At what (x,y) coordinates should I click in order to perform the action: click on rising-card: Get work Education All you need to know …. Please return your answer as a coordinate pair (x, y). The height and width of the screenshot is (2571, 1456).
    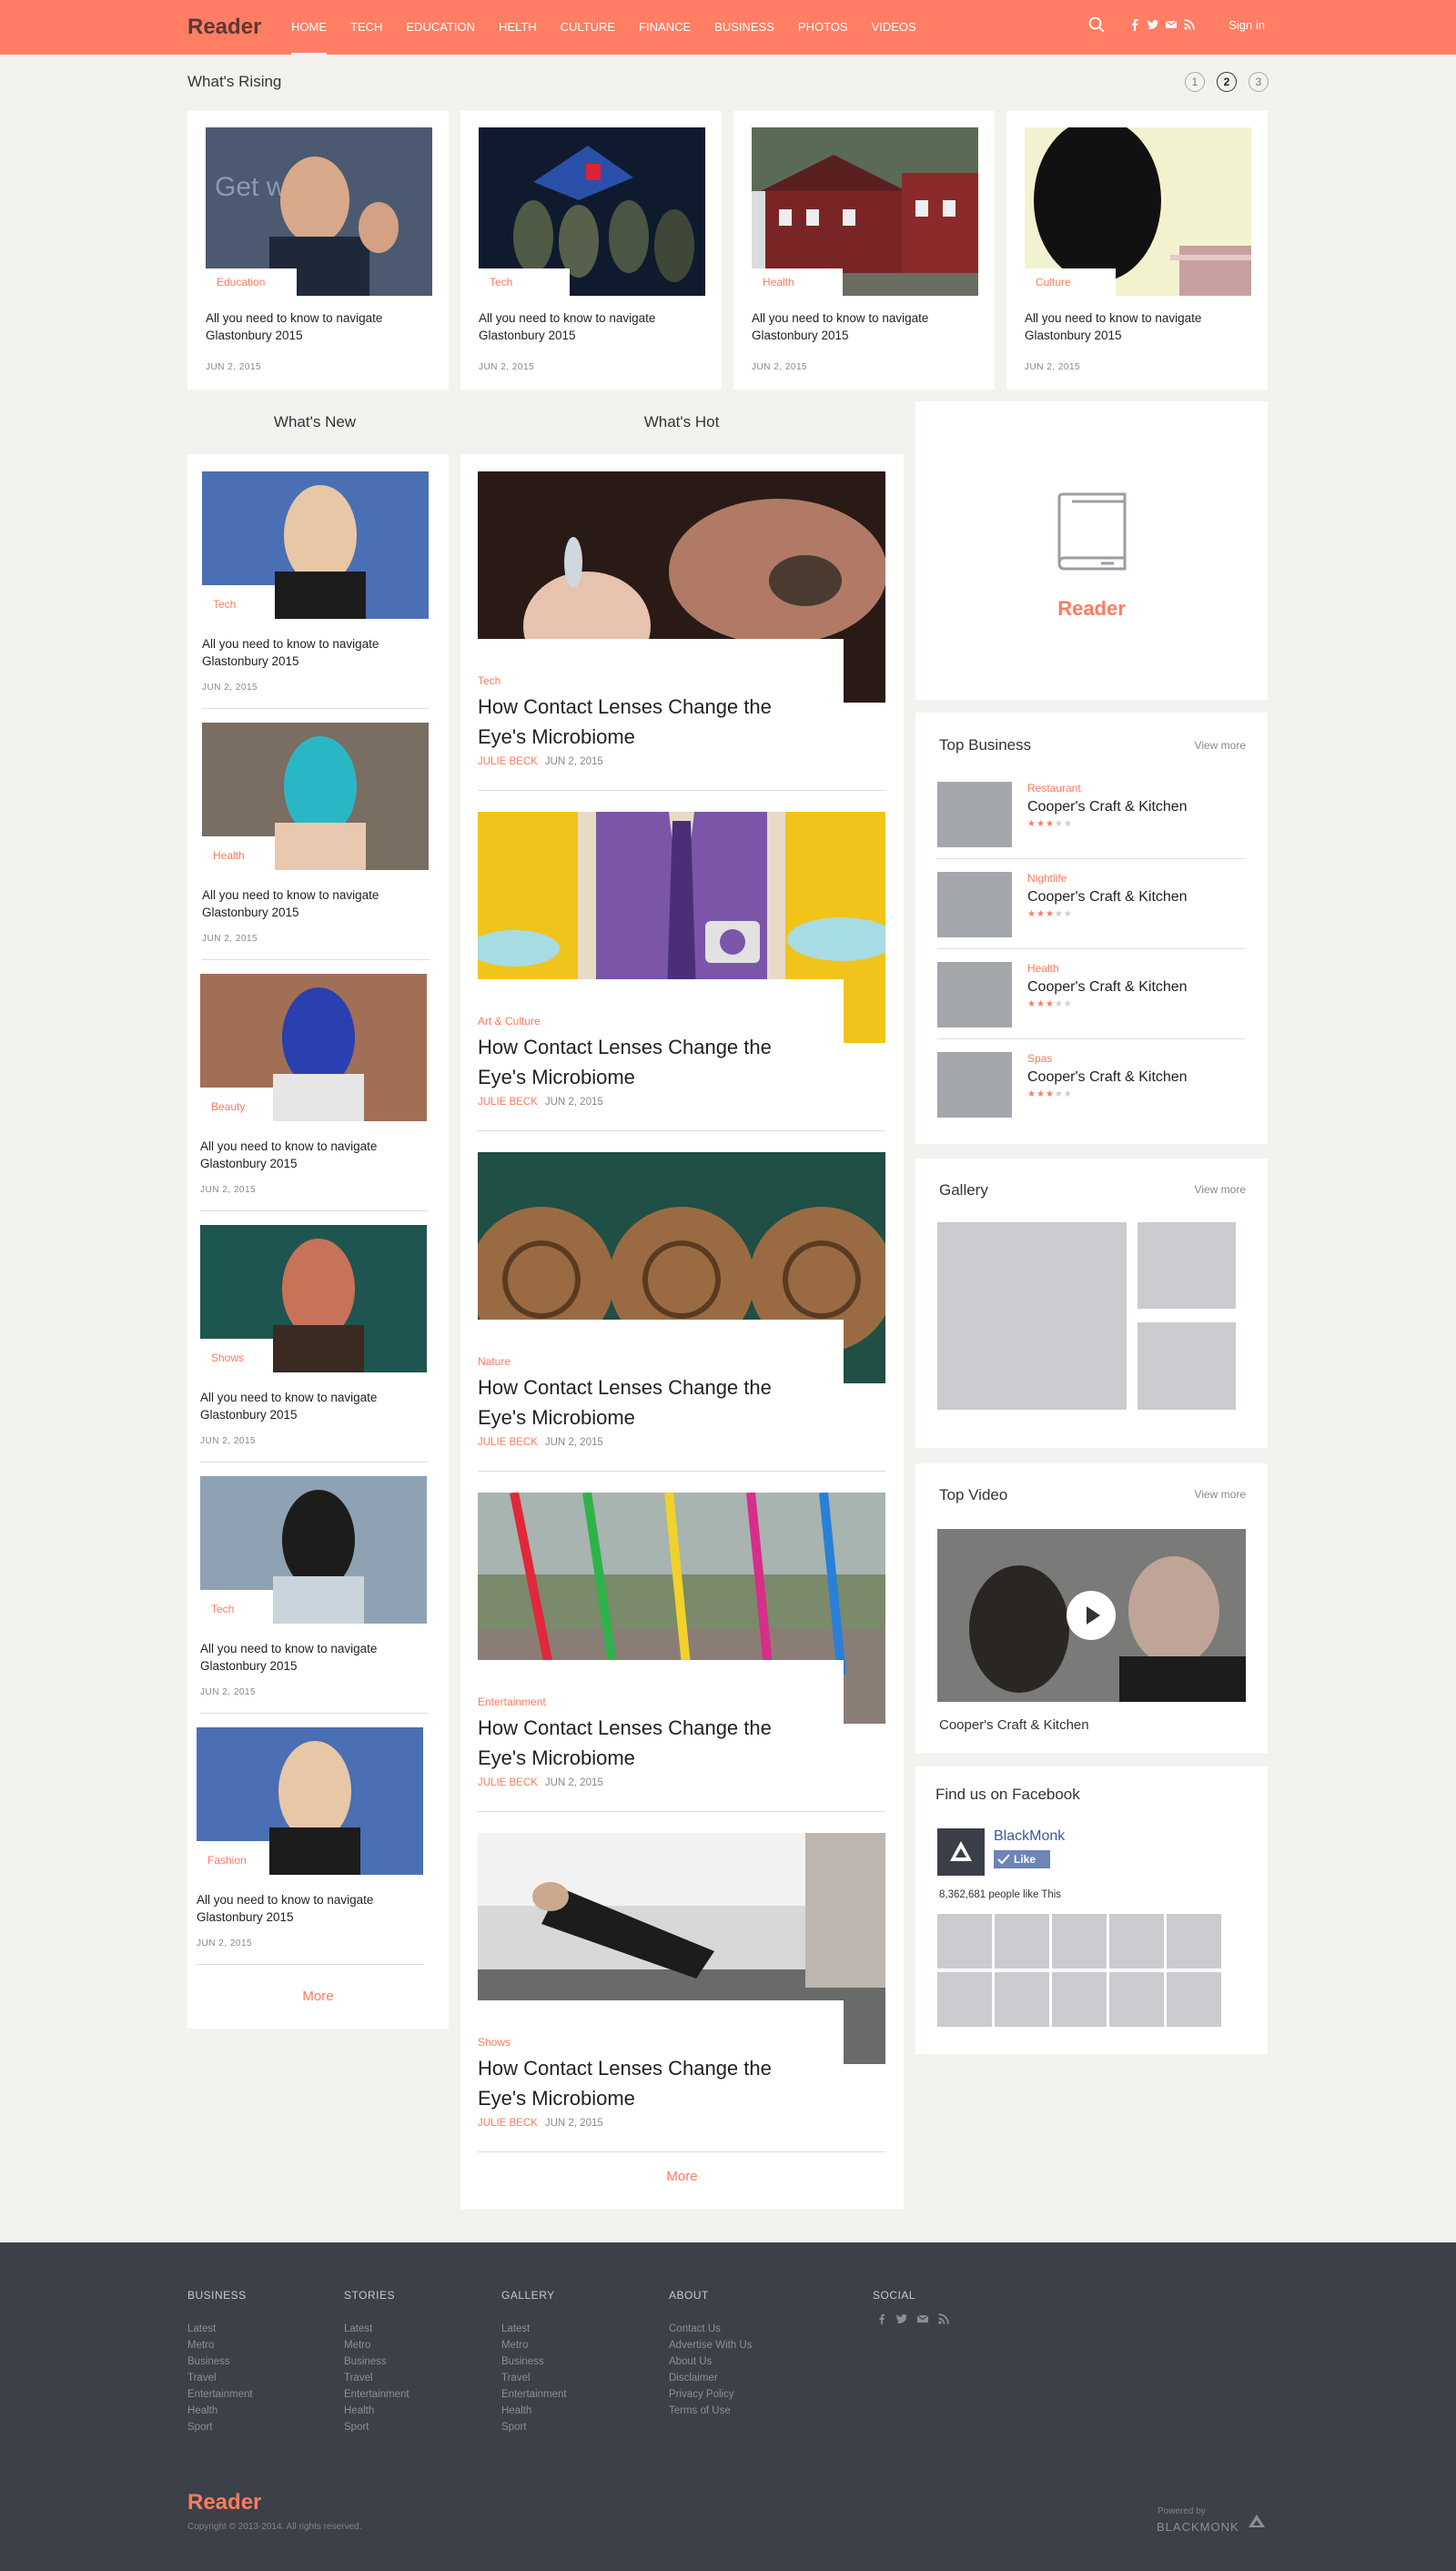
    Looking at the image, I should click on (318, 251).